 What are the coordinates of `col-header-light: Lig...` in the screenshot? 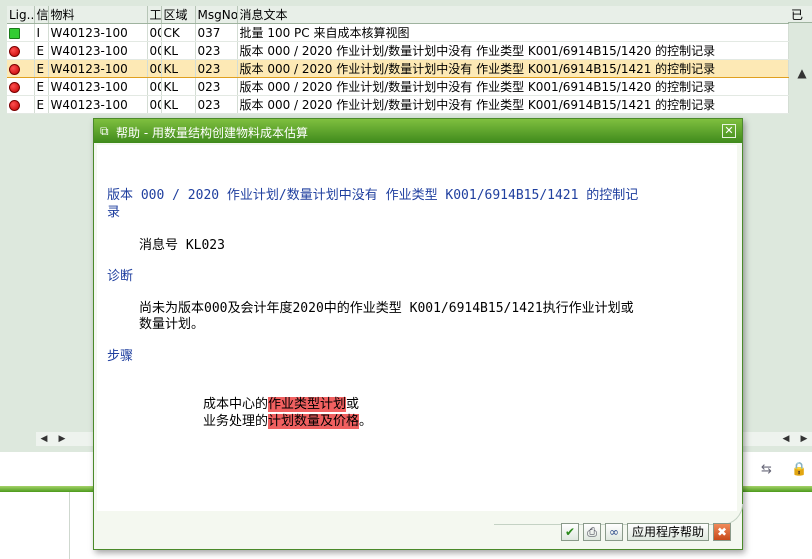 It's located at (21, 15).